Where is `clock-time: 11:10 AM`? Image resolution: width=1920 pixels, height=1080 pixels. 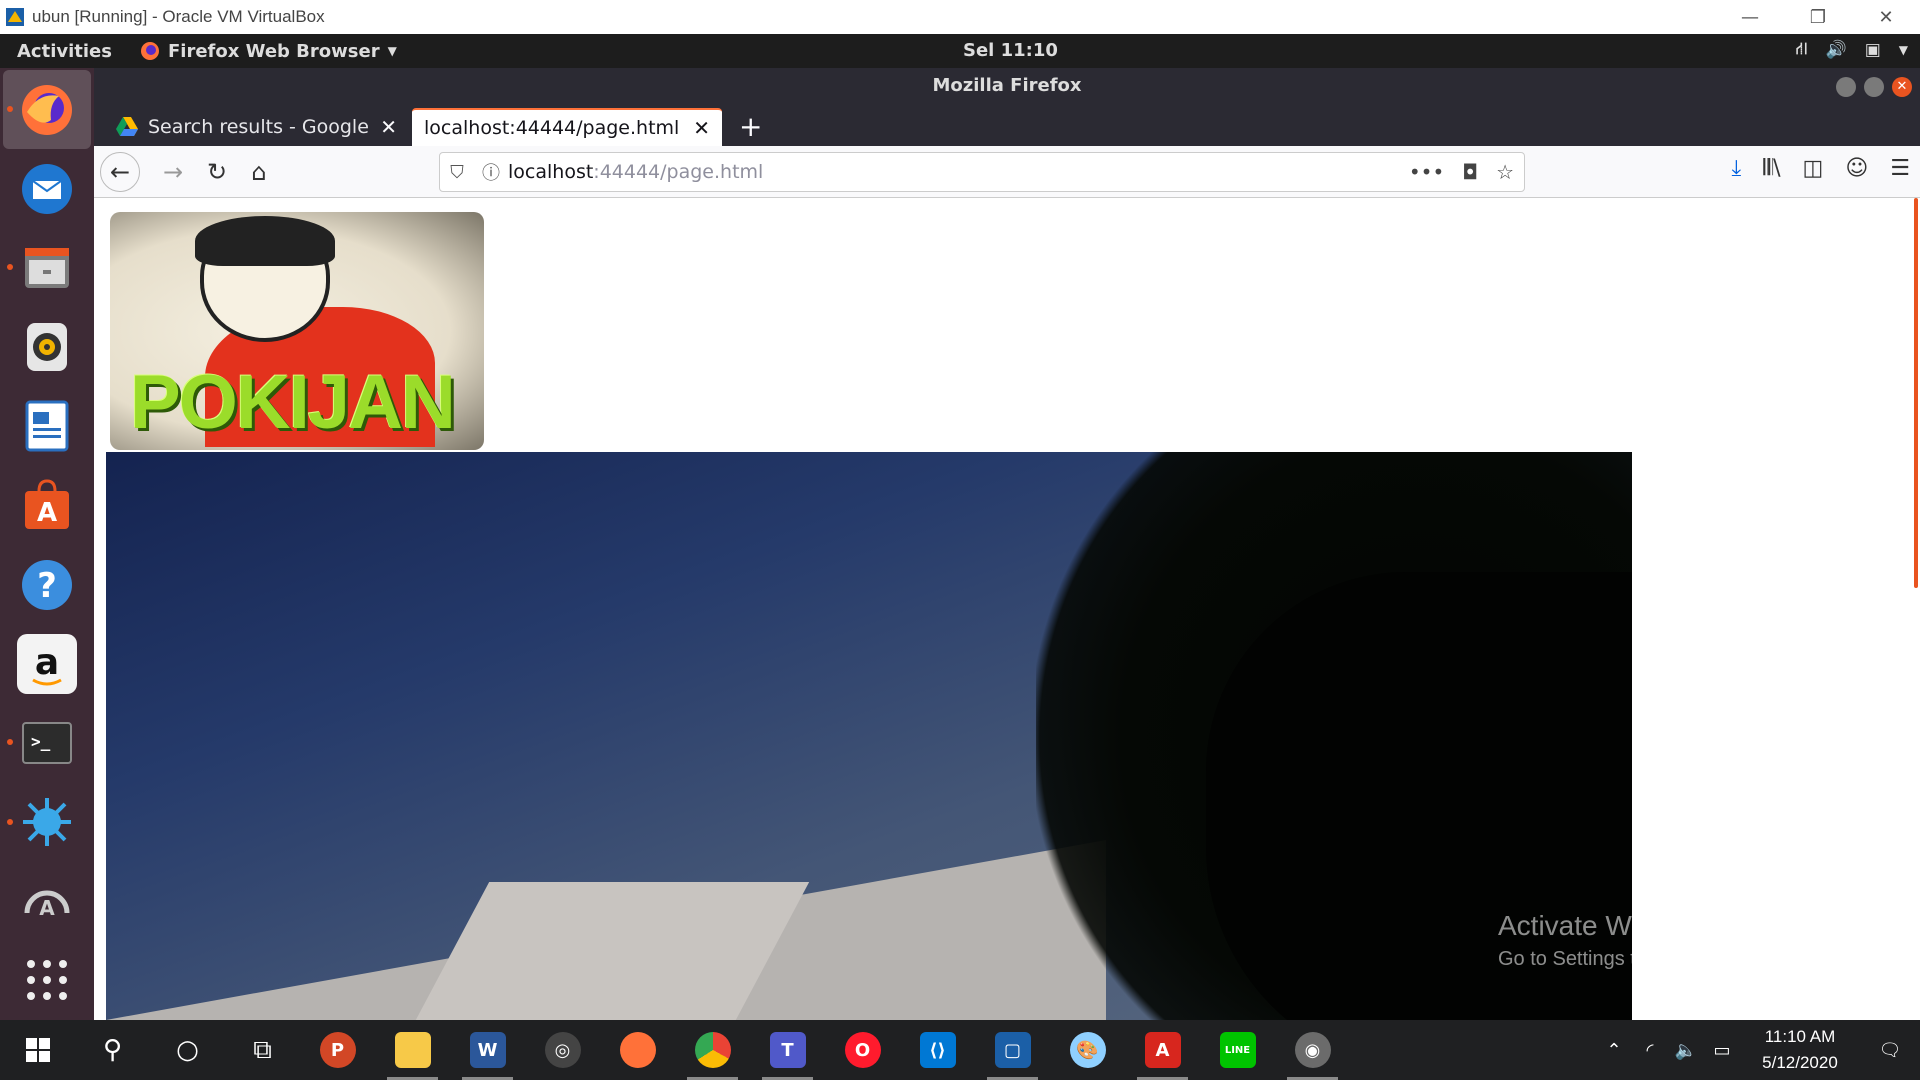
clock-time: 11:10 AM is located at coordinates (1800, 1036).